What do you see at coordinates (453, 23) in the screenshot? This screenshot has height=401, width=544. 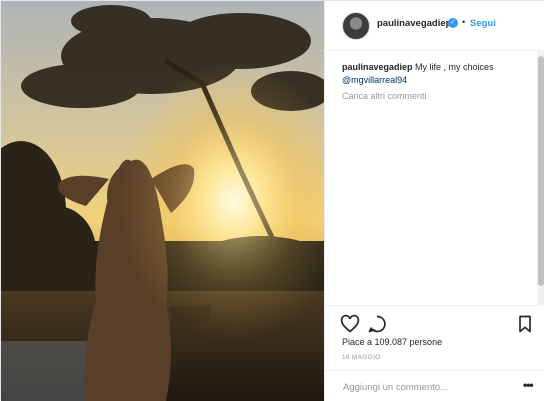 I see `verified-badge-icon: ✓` at bounding box center [453, 23].